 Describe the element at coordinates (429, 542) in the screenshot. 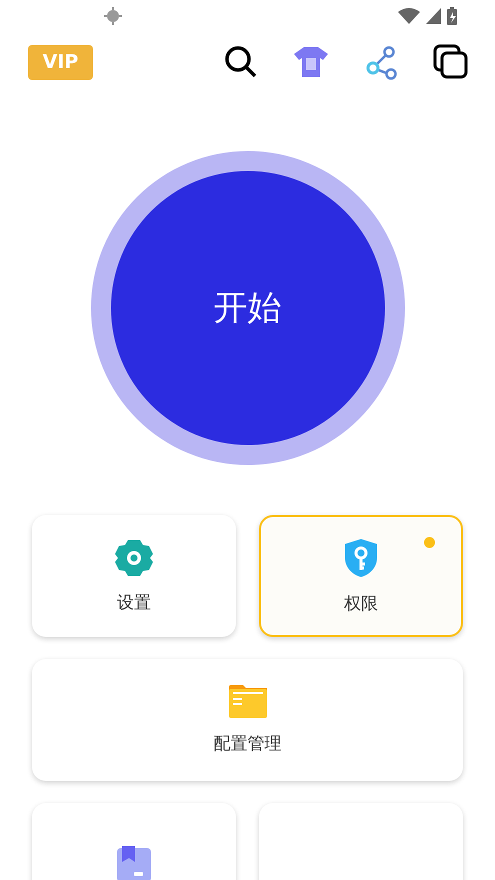

I see `notification-dot` at that location.